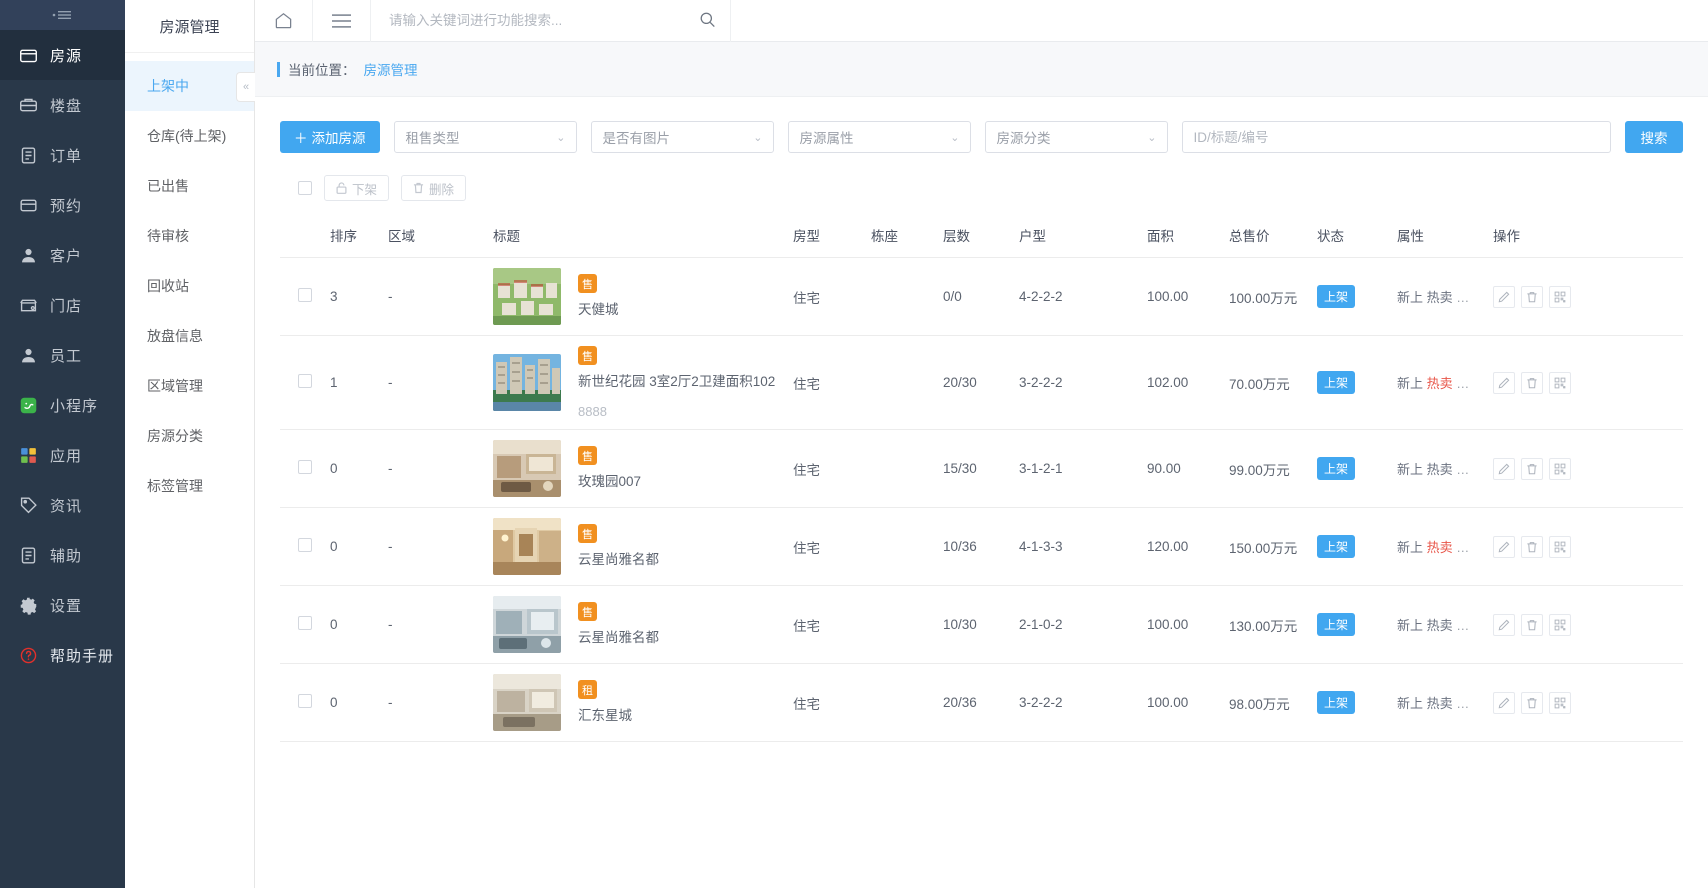 The width and height of the screenshot is (1708, 888). I want to click on cell-price: 70.00万元, so click(1273, 382).